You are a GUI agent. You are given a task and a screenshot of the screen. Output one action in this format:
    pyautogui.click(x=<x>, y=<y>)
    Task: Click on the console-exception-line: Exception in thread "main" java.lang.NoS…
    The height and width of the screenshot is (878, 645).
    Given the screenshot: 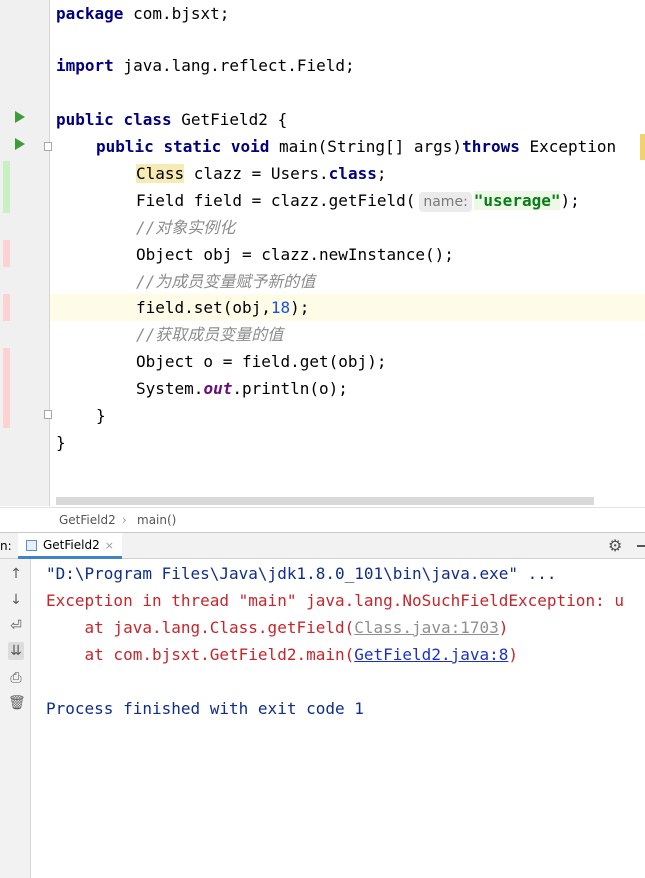 What is the action you would take?
    pyautogui.click(x=335, y=600)
    